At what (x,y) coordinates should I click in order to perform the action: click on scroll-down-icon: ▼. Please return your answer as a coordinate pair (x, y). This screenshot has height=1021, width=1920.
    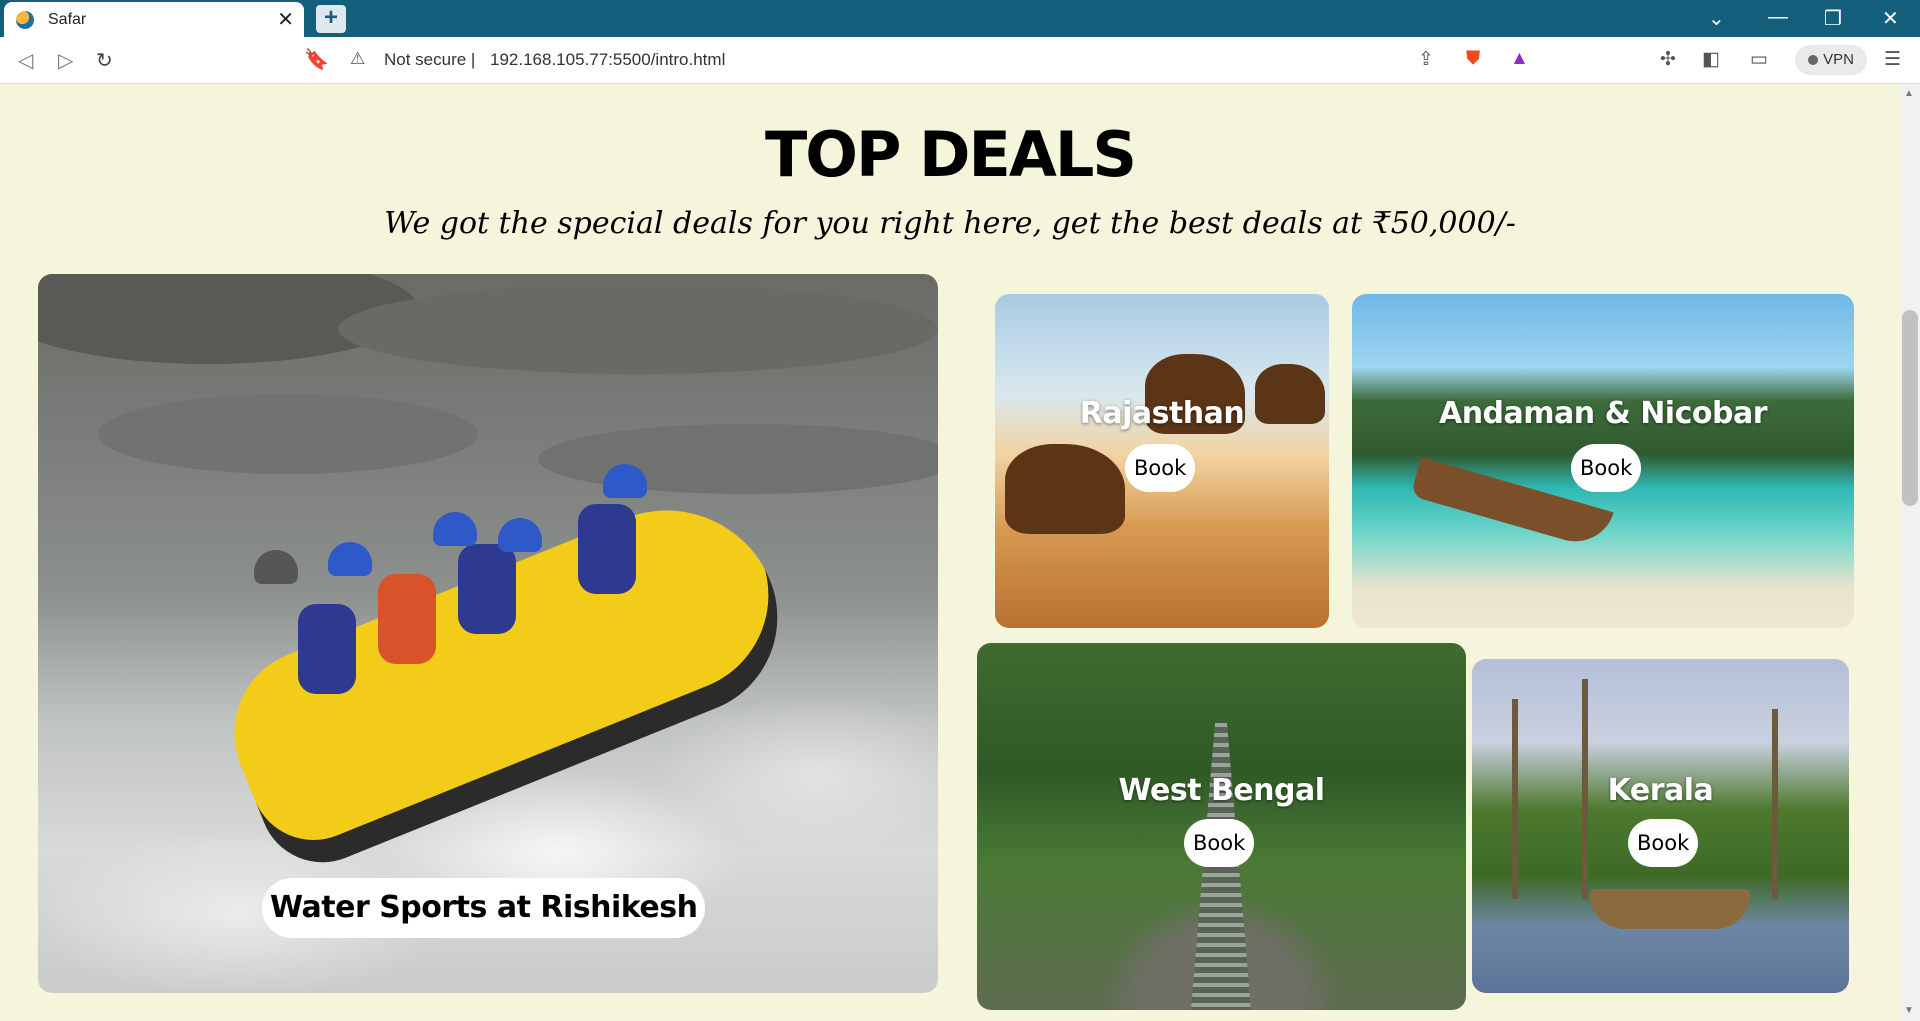
    Looking at the image, I should click on (1909, 1010).